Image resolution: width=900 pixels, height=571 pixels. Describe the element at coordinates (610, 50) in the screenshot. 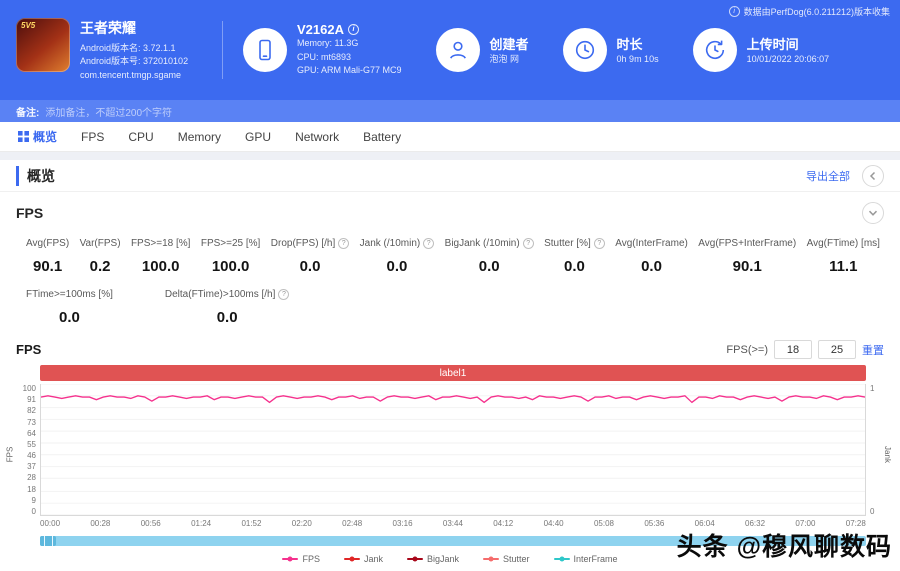

I see `duration-info: 时长 0h 9m 10s` at that location.